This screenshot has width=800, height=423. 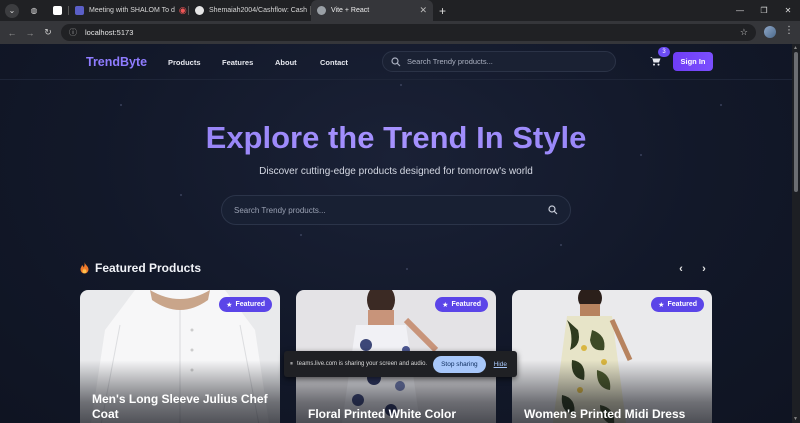 I want to click on recording-icon: ◉, so click(x=182, y=10).